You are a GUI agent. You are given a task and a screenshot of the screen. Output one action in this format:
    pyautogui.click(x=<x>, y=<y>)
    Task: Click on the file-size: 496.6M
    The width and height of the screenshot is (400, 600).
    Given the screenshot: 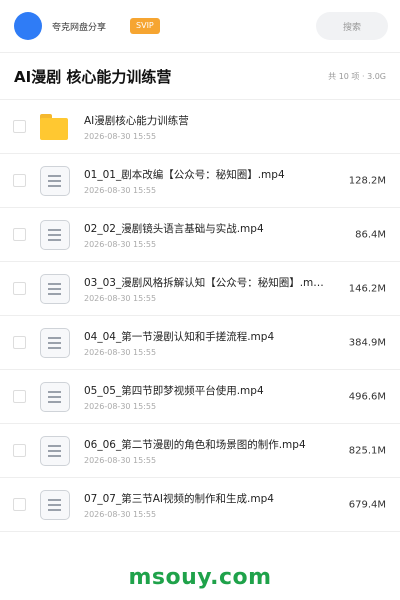 What is the action you would take?
    pyautogui.click(x=367, y=396)
    